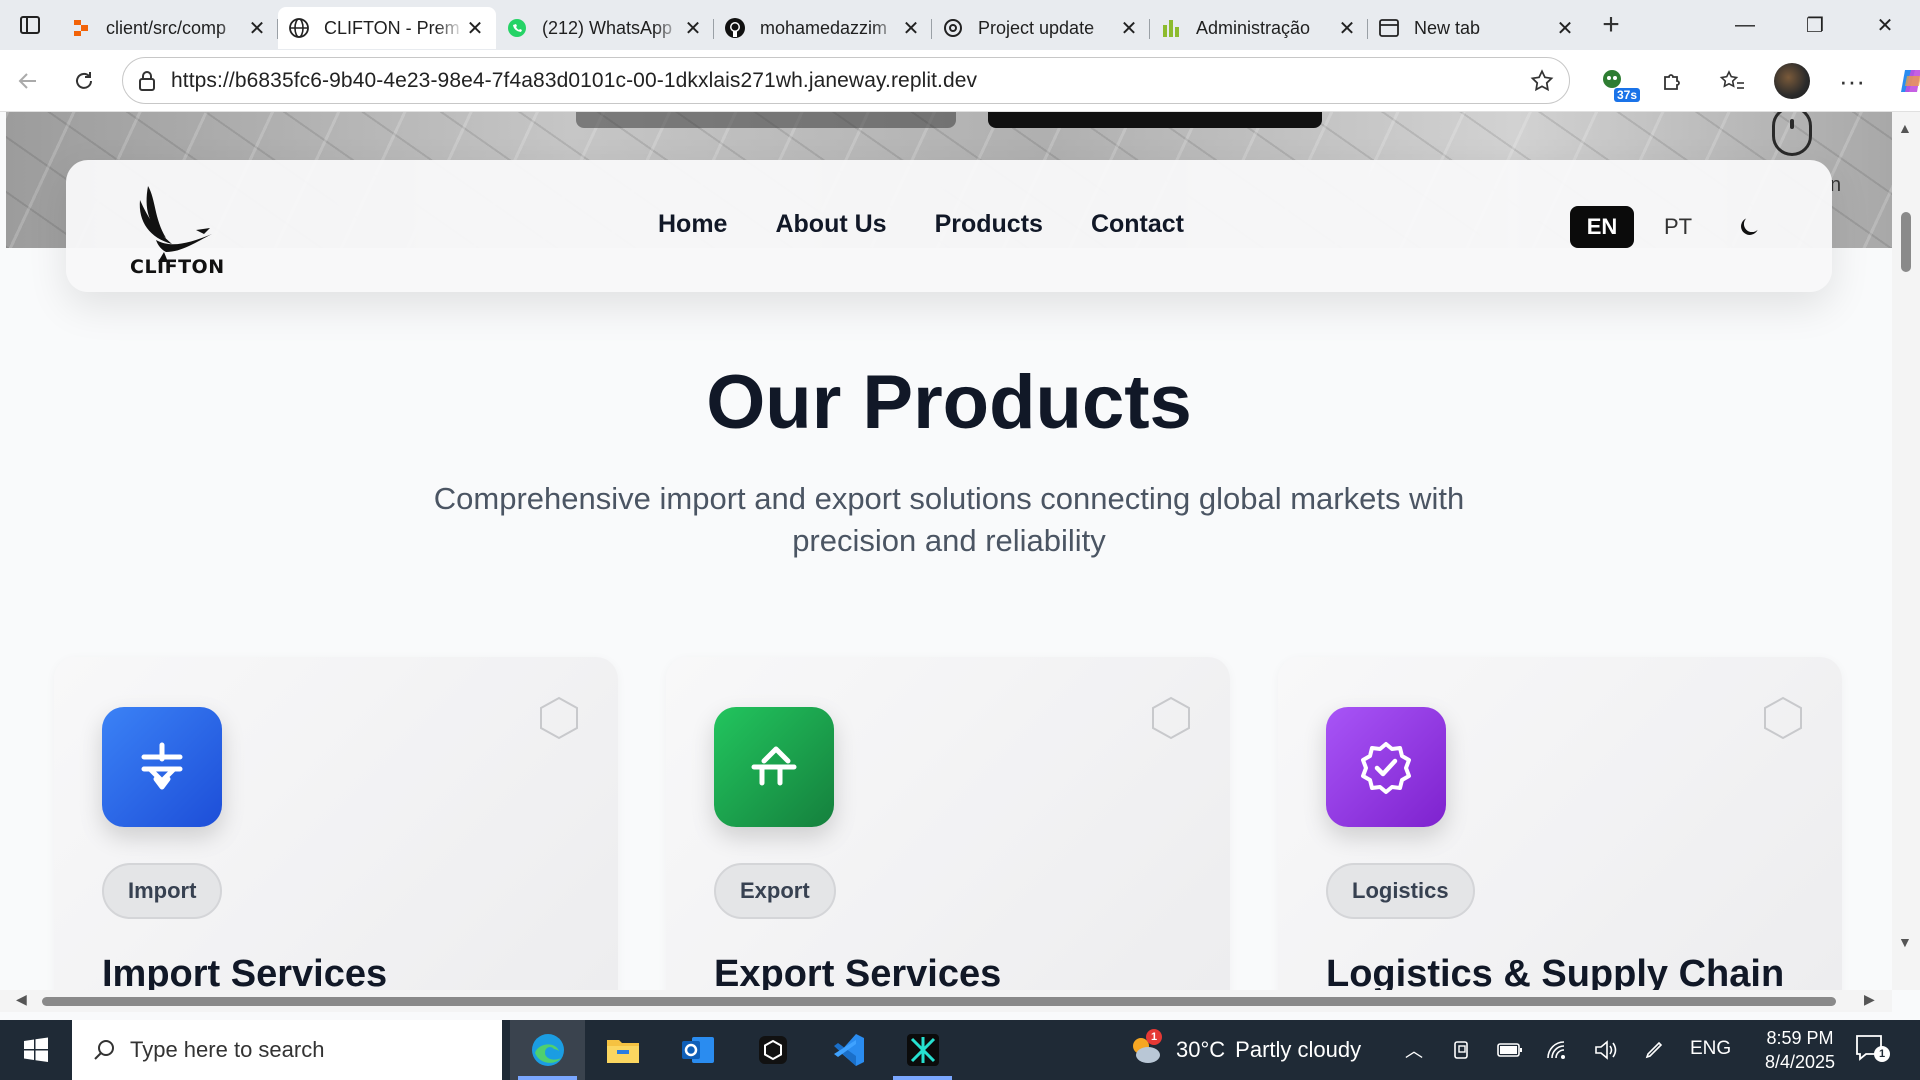 The height and width of the screenshot is (1080, 1920). What do you see at coordinates (1905, 128) in the screenshot?
I see `scroll-up-arrow-icon: ▲` at bounding box center [1905, 128].